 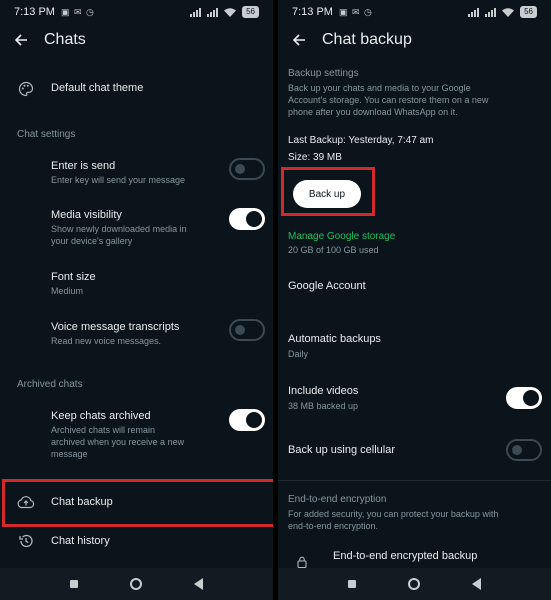 I want to click on voice-transcripts-label: Voice message transcripts, so click(x=115, y=327).